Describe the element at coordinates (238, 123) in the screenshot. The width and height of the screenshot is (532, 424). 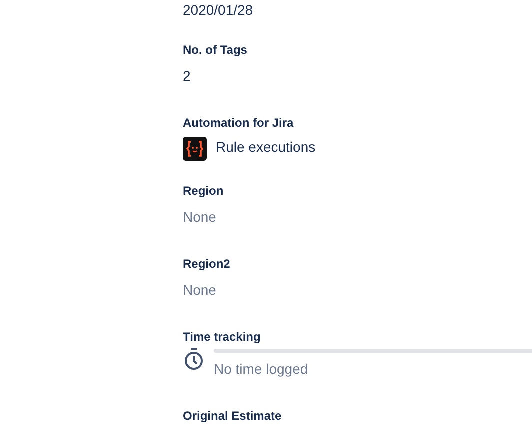
I see `field-label: Automation for Jira` at that location.